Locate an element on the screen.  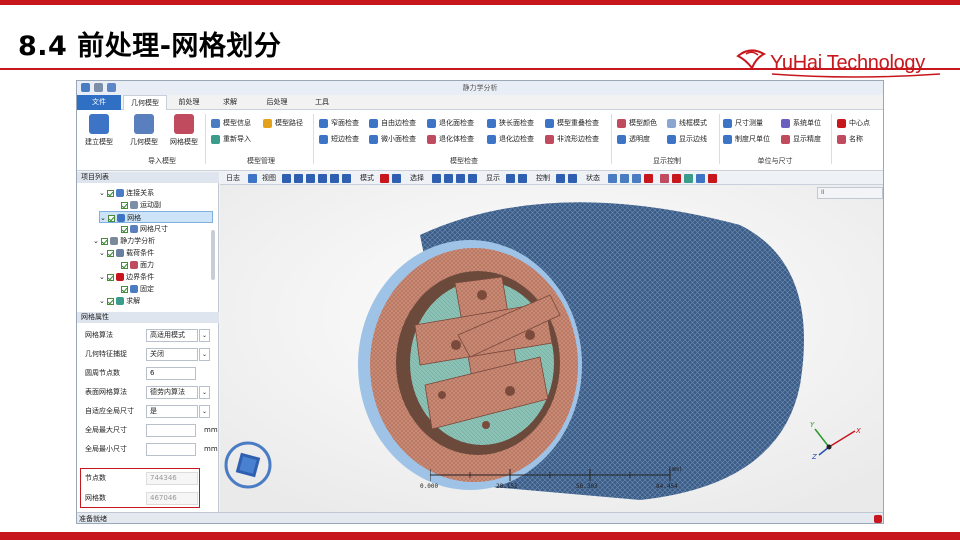
state-reset-icon is located at coordinates (648, 178).